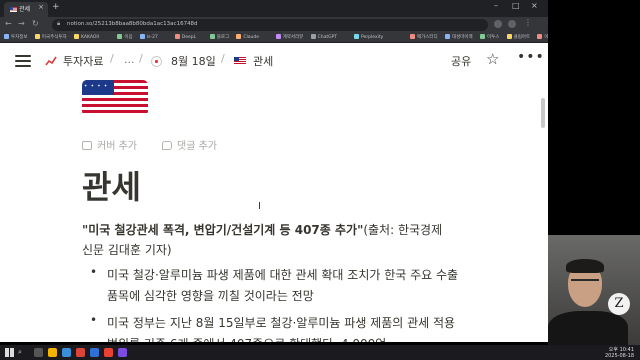  I want to click on bookmark-label: 클립아트, so click(522, 37).